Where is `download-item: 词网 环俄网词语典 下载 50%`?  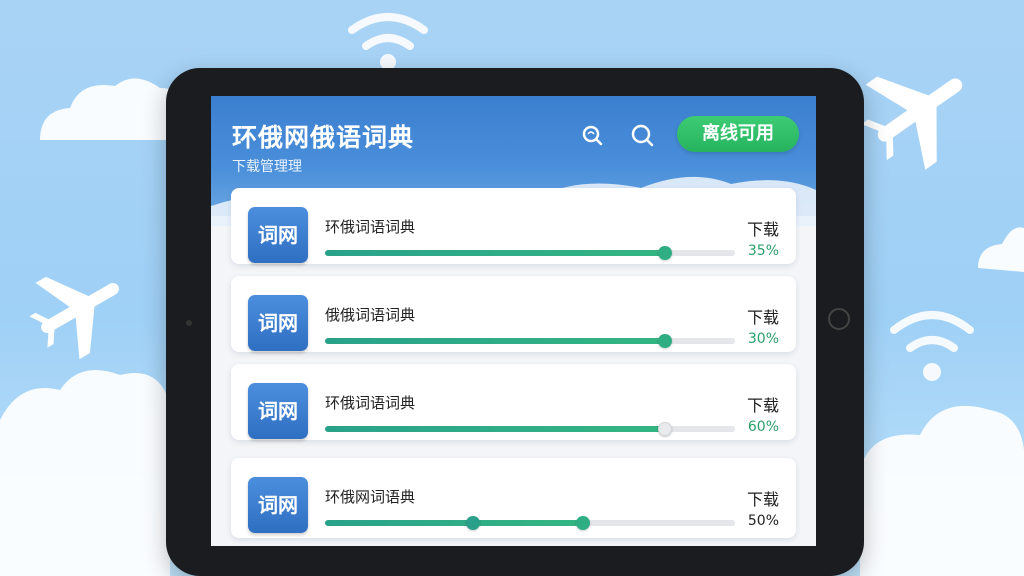 download-item: 词网 环俄网词语典 下载 50% is located at coordinates (513, 498).